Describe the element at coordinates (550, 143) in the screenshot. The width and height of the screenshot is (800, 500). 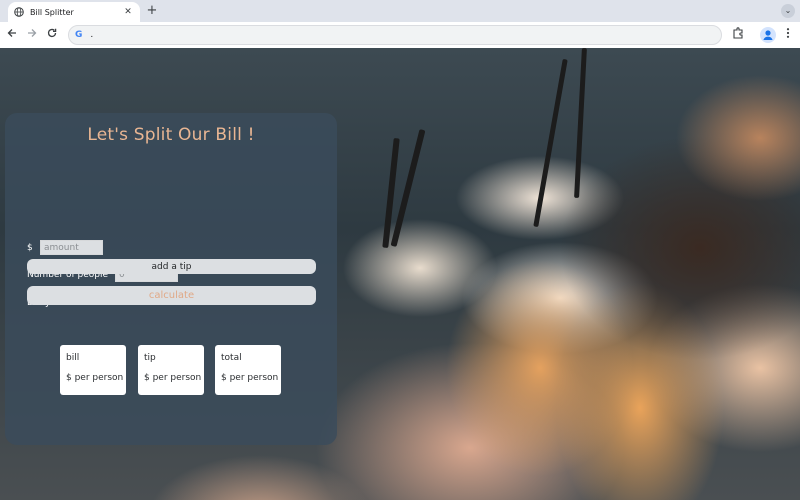
I see `straw-tall-left` at that location.